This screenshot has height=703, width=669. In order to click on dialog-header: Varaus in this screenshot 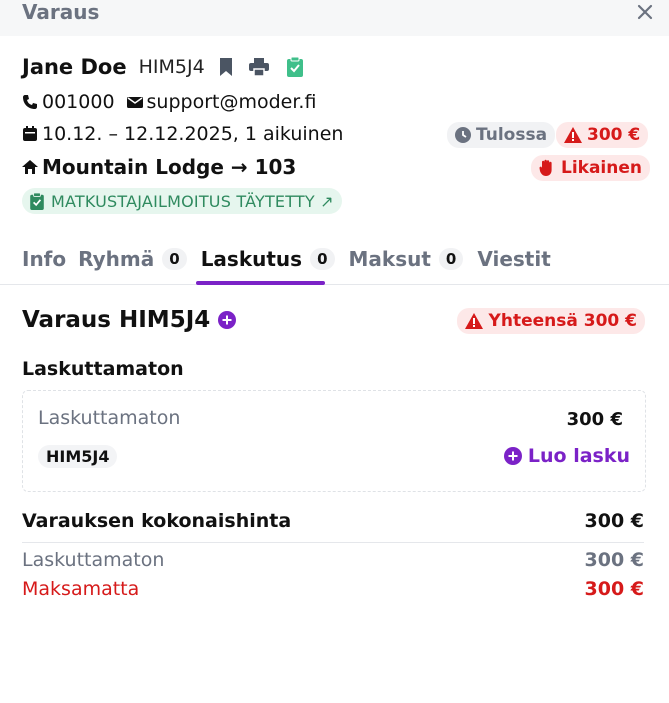, I will do `click(334, 18)`.